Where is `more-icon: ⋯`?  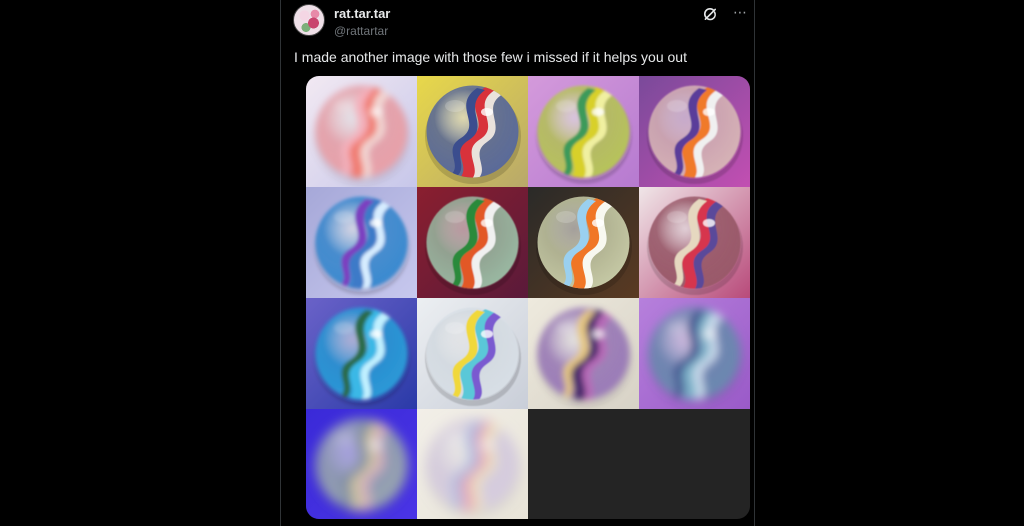
more-icon: ⋯ is located at coordinates (740, 12).